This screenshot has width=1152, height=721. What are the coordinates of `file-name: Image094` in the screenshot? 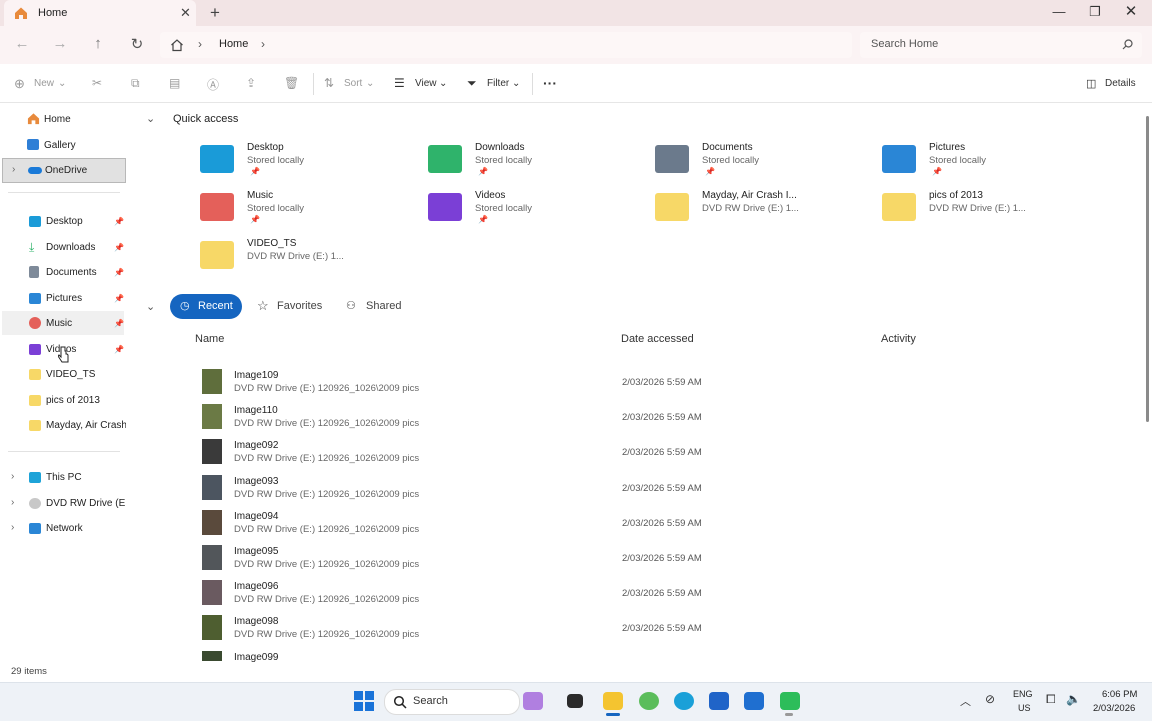 It's located at (256, 516).